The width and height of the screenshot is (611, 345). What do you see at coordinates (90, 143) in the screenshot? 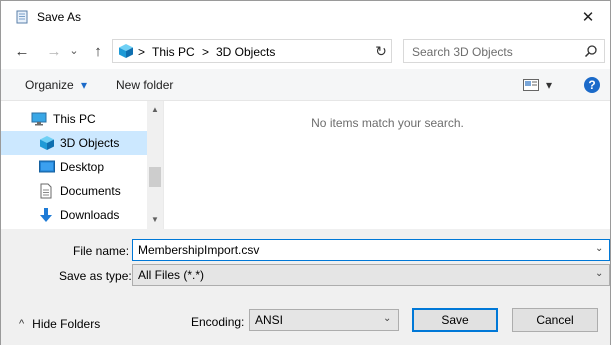
I see `sidebar-item-label: 3D Objects` at bounding box center [90, 143].